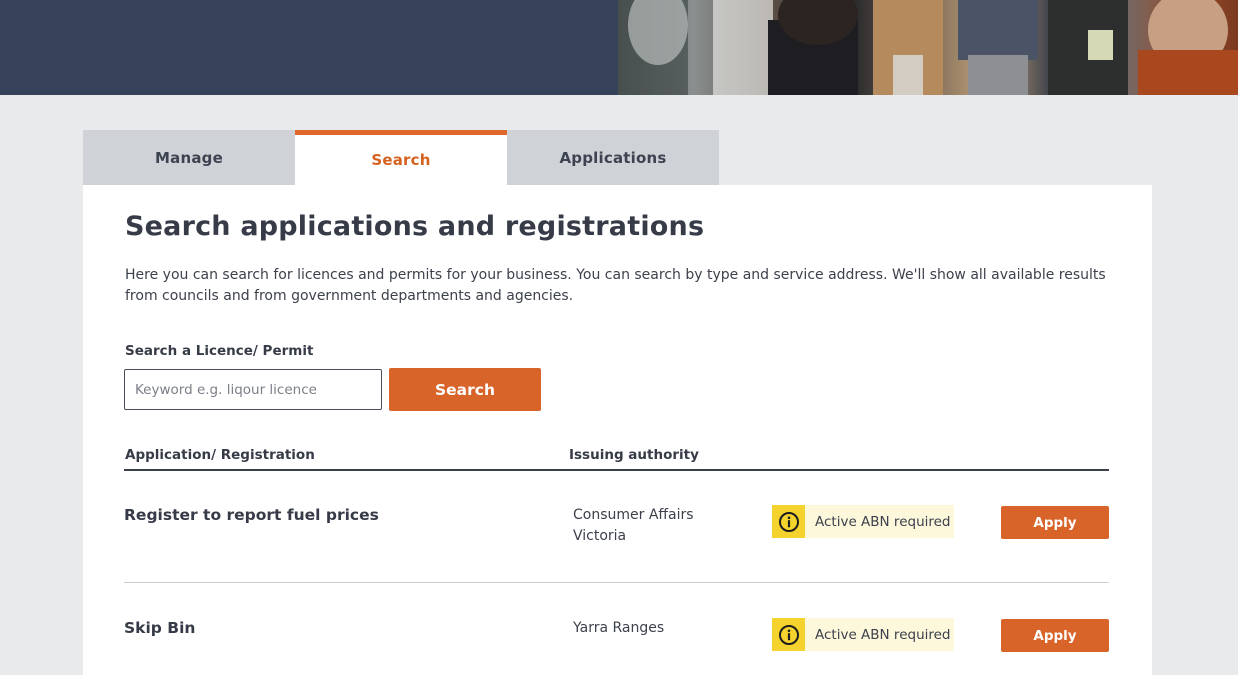 The height and width of the screenshot is (675, 1238). Describe the element at coordinates (189, 157) in the screenshot. I see `tab-manage: Manage` at that location.